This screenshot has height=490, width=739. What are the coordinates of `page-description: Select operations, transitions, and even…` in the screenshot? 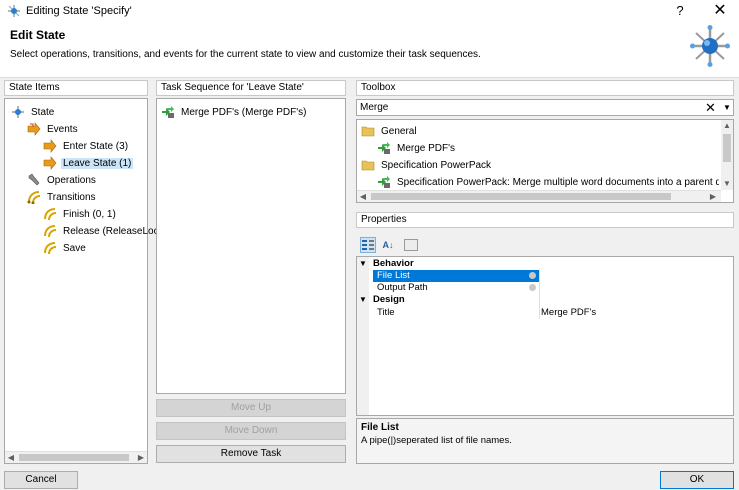 It's located at (245, 54).